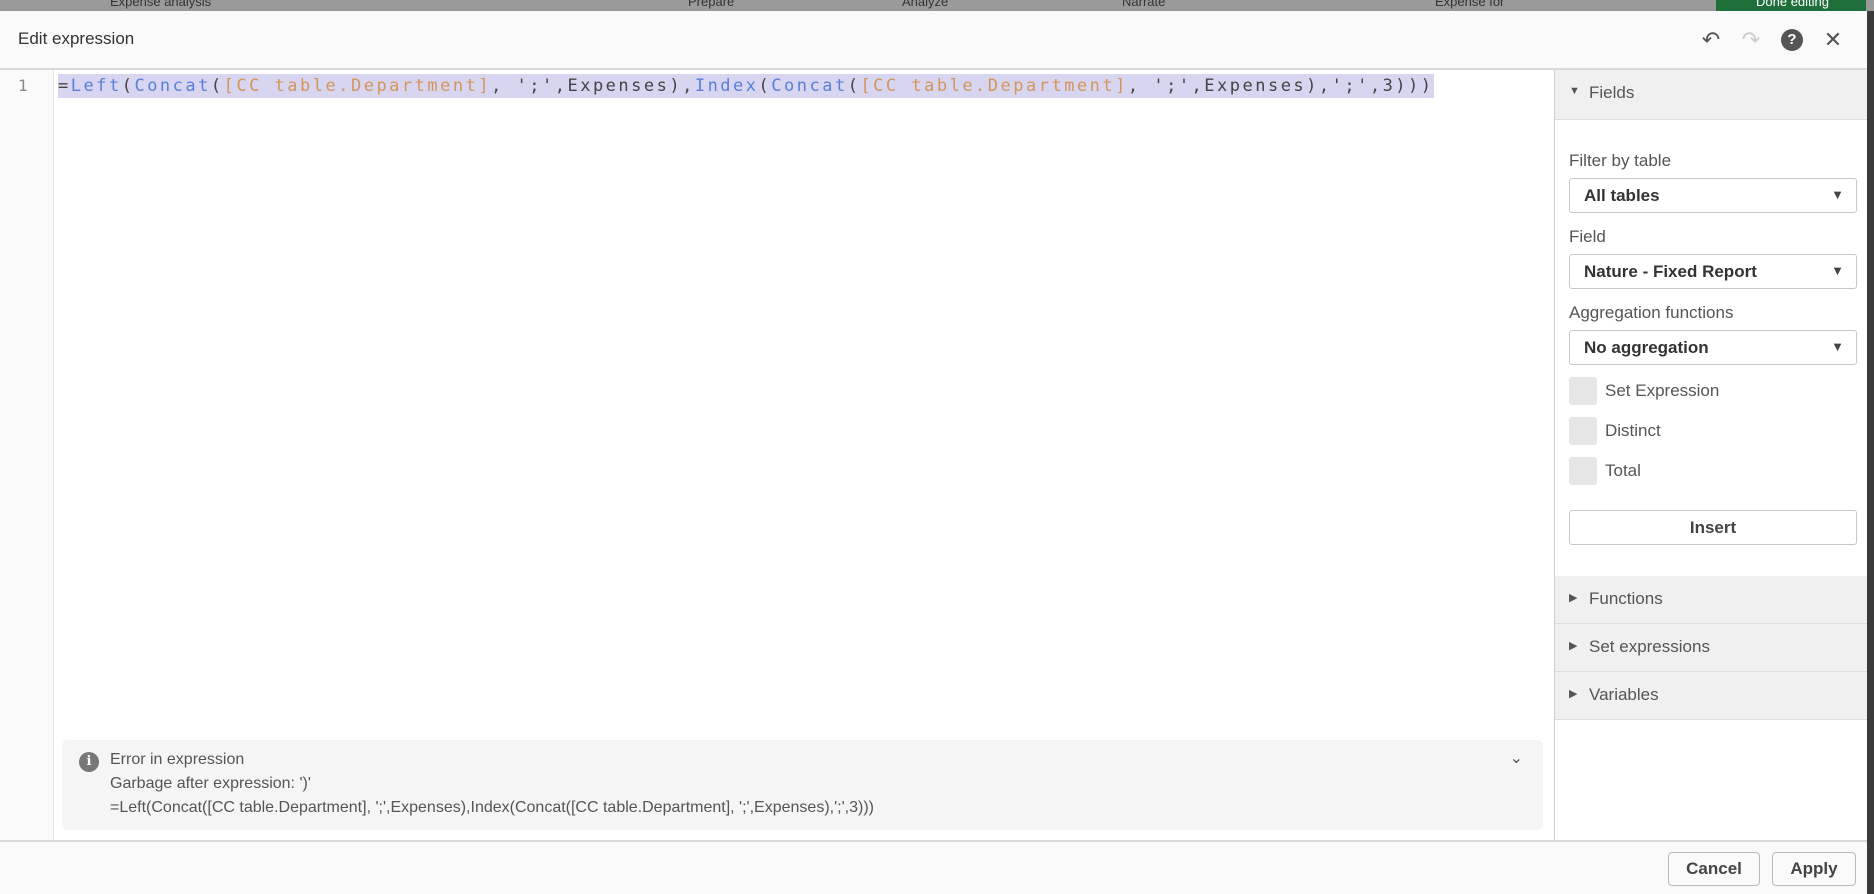  I want to click on line-number: 1, so click(23, 85).